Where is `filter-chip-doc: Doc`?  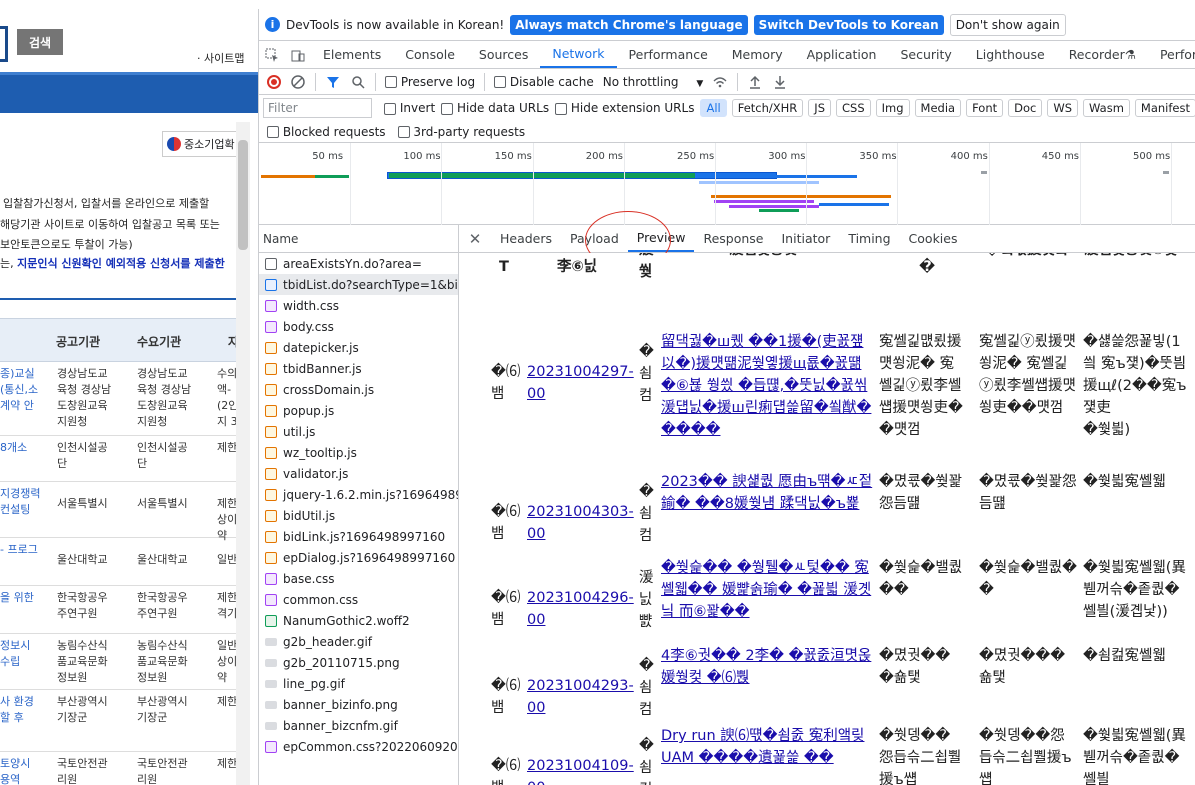 filter-chip-doc: Doc is located at coordinates (1025, 108).